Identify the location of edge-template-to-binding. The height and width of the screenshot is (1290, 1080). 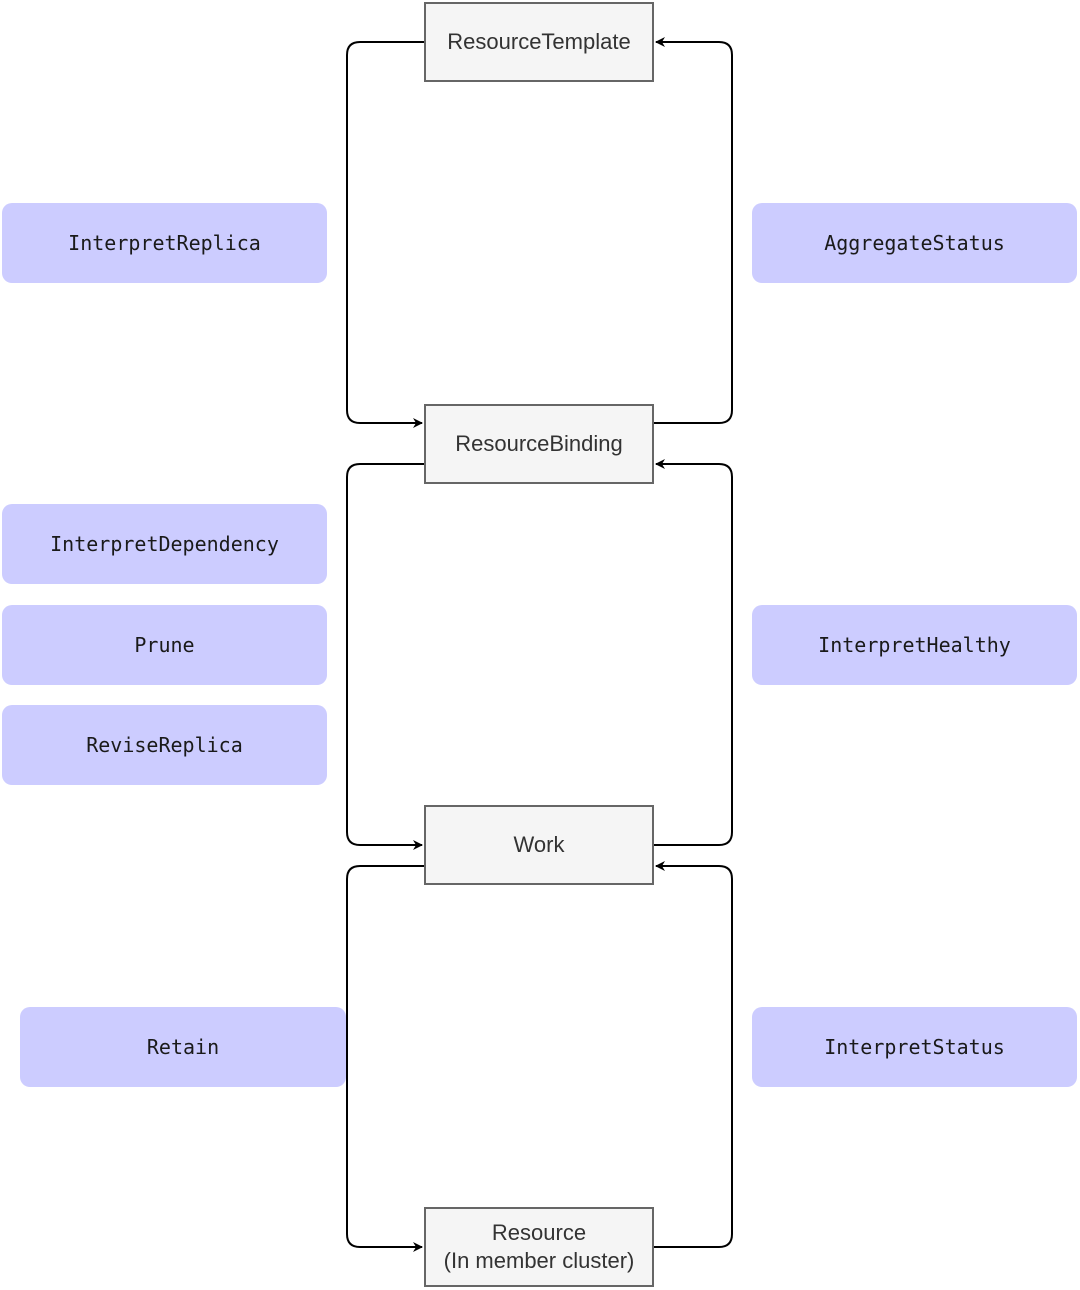
(385, 234).